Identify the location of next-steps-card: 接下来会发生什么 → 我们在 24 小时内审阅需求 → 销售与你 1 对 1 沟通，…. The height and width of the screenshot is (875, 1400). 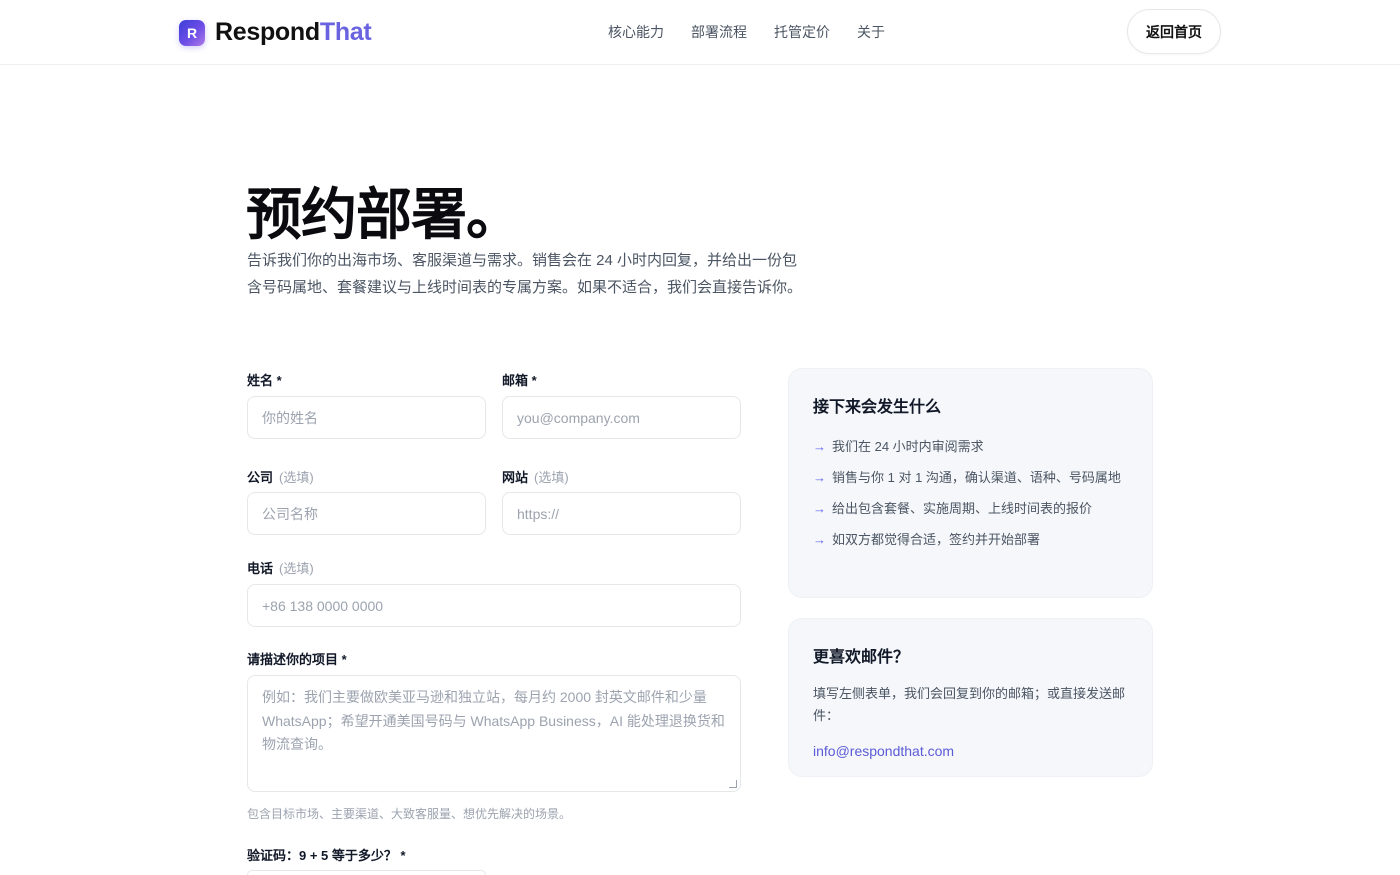
(970, 483).